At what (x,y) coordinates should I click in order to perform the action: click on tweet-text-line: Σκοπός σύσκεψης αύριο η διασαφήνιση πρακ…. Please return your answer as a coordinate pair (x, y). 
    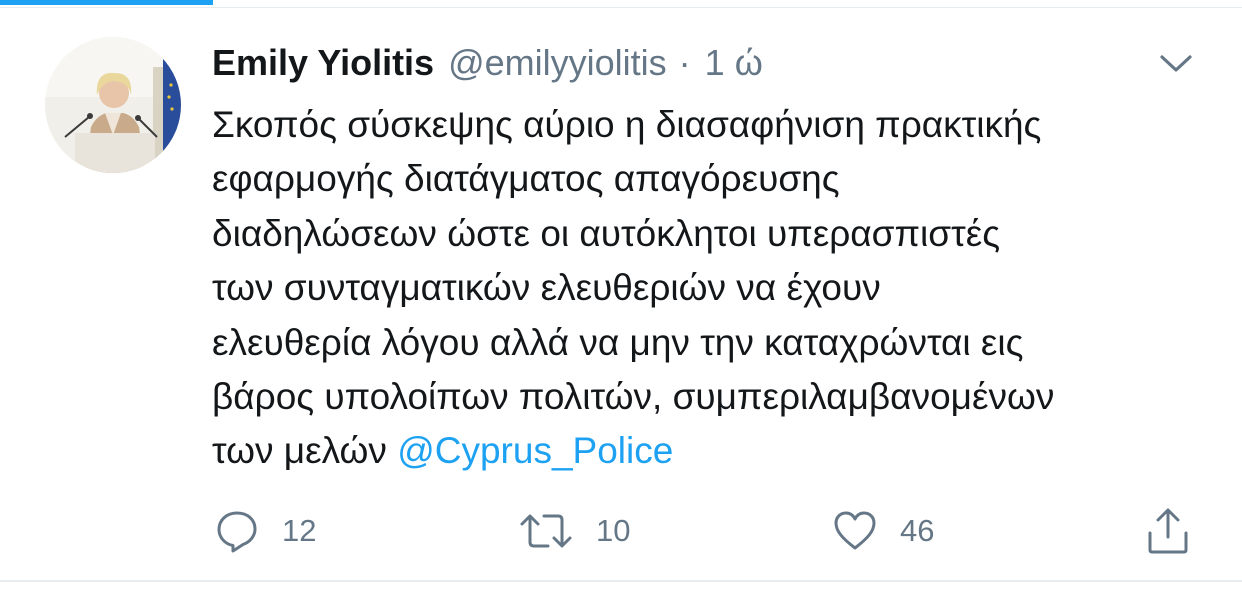
    Looking at the image, I should click on (627, 124).